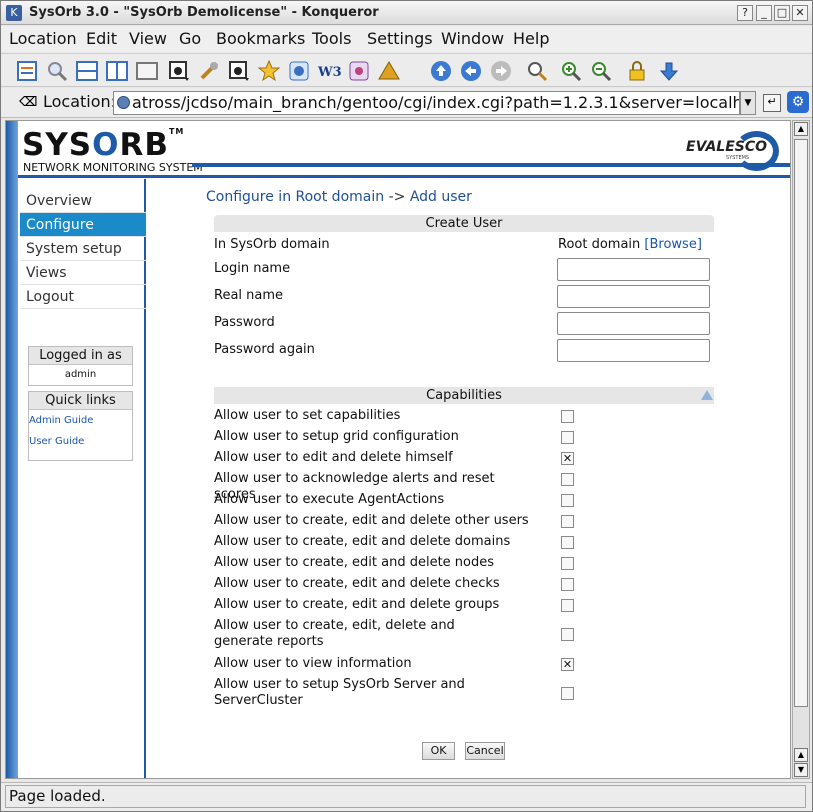 The width and height of the screenshot is (813, 812). Describe the element at coordinates (264, 349) in the screenshot. I see `password-again-label: Password again` at that location.